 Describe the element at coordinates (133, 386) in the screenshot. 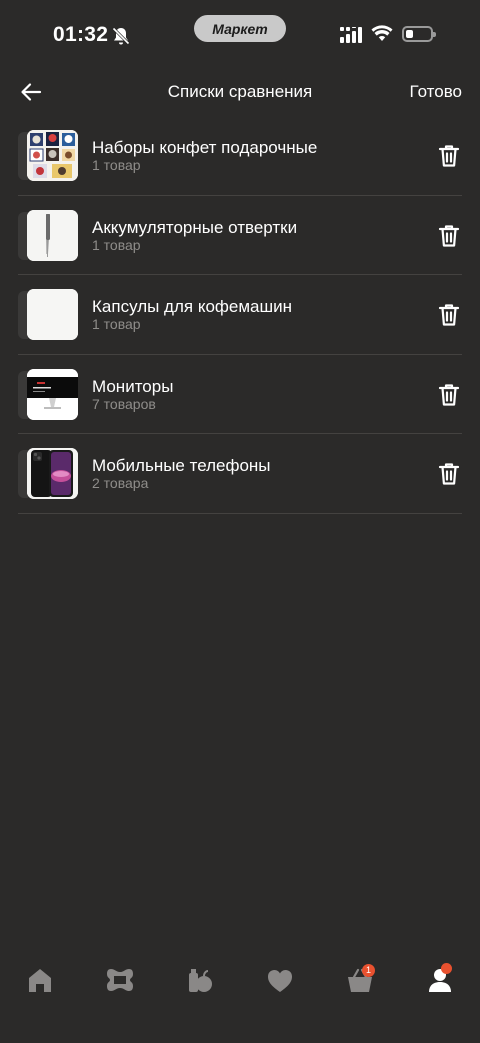

I see `list-name: Мониторы` at that location.